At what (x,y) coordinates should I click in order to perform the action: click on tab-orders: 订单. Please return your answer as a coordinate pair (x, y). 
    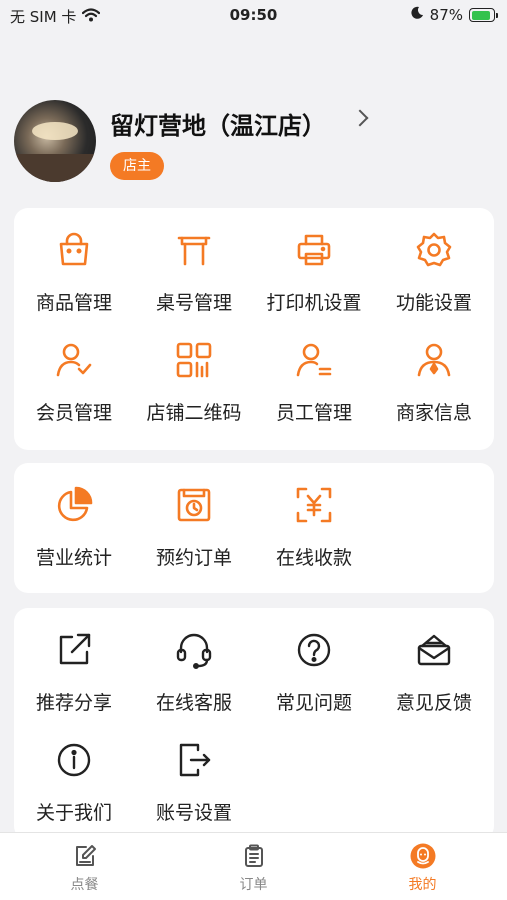
    Looking at the image, I should click on (253, 866).